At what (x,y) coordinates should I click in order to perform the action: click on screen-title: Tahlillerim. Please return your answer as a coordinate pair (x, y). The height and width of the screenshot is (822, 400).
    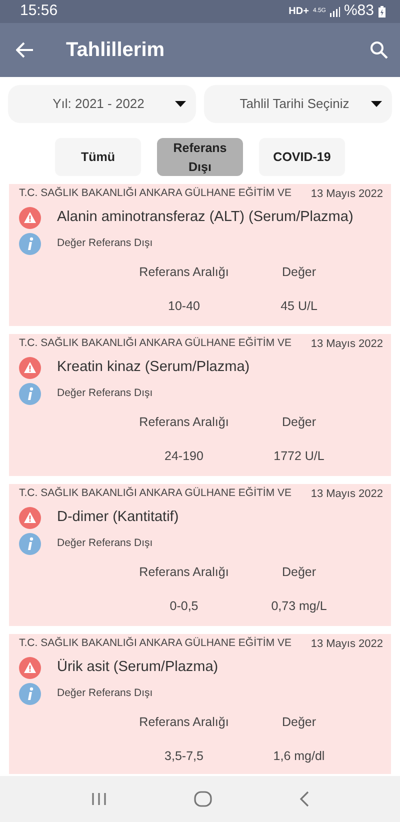
    Looking at the image, I should click on (115, 50).